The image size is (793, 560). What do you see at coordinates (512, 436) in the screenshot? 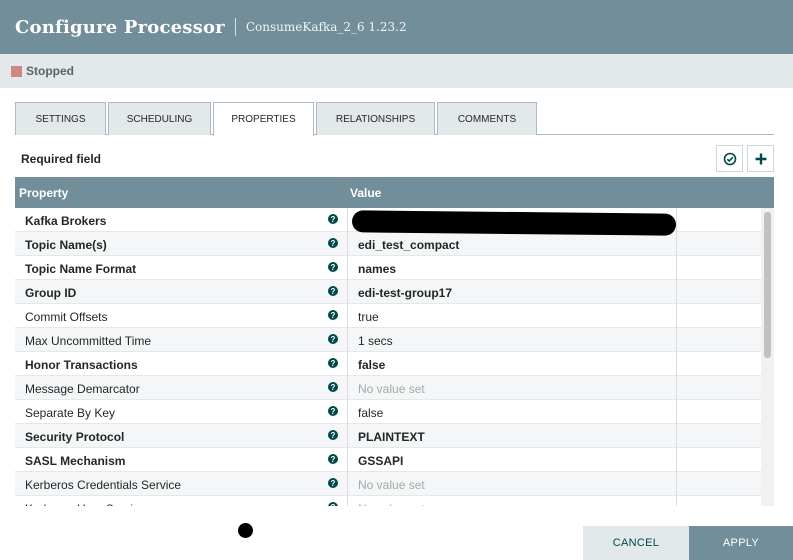
I see `property-value-cell: PLAINTEXT` at bounding box center [512, 436].